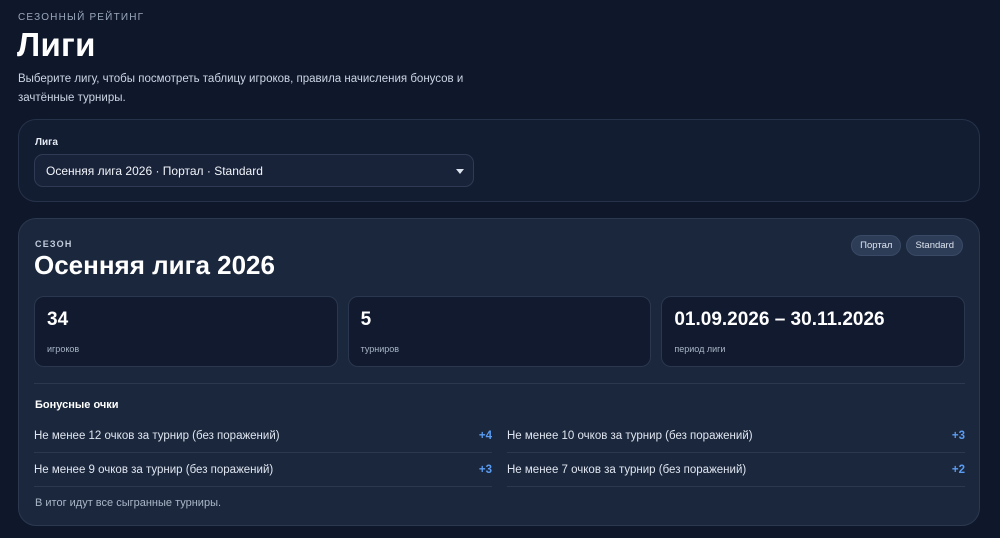  Describe the element at coordinates (54, 244) in the screenshot. I see `season-eyebrow: СЕЗОН` at that location.